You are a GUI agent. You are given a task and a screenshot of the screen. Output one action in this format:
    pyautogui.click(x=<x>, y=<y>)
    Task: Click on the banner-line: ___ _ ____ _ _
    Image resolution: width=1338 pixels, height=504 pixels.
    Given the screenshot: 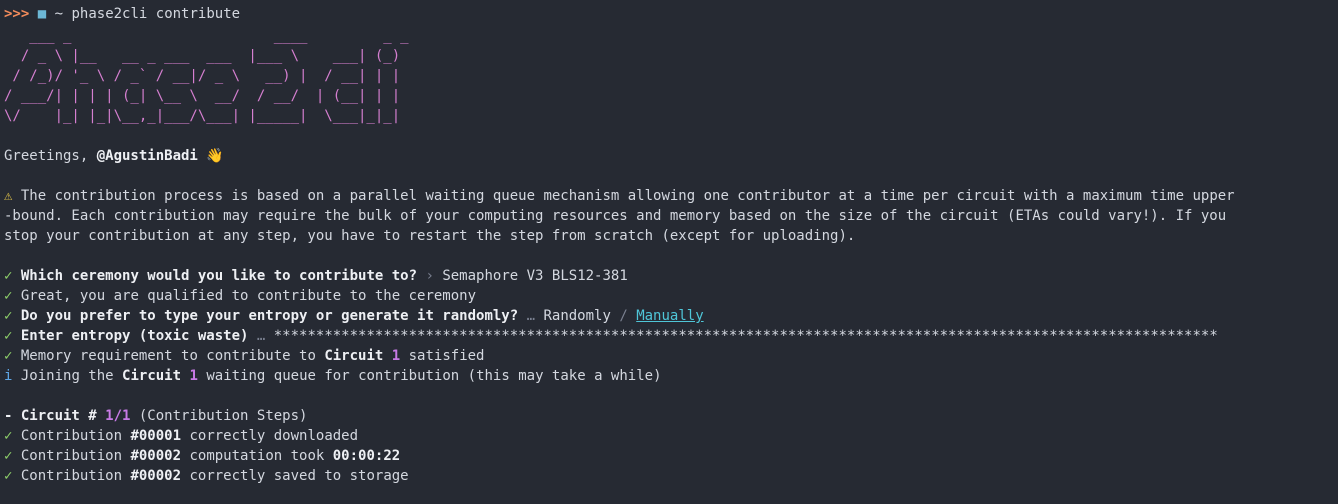 What is the action you would take?
    pyautogui.click(x=211, y=36)
    